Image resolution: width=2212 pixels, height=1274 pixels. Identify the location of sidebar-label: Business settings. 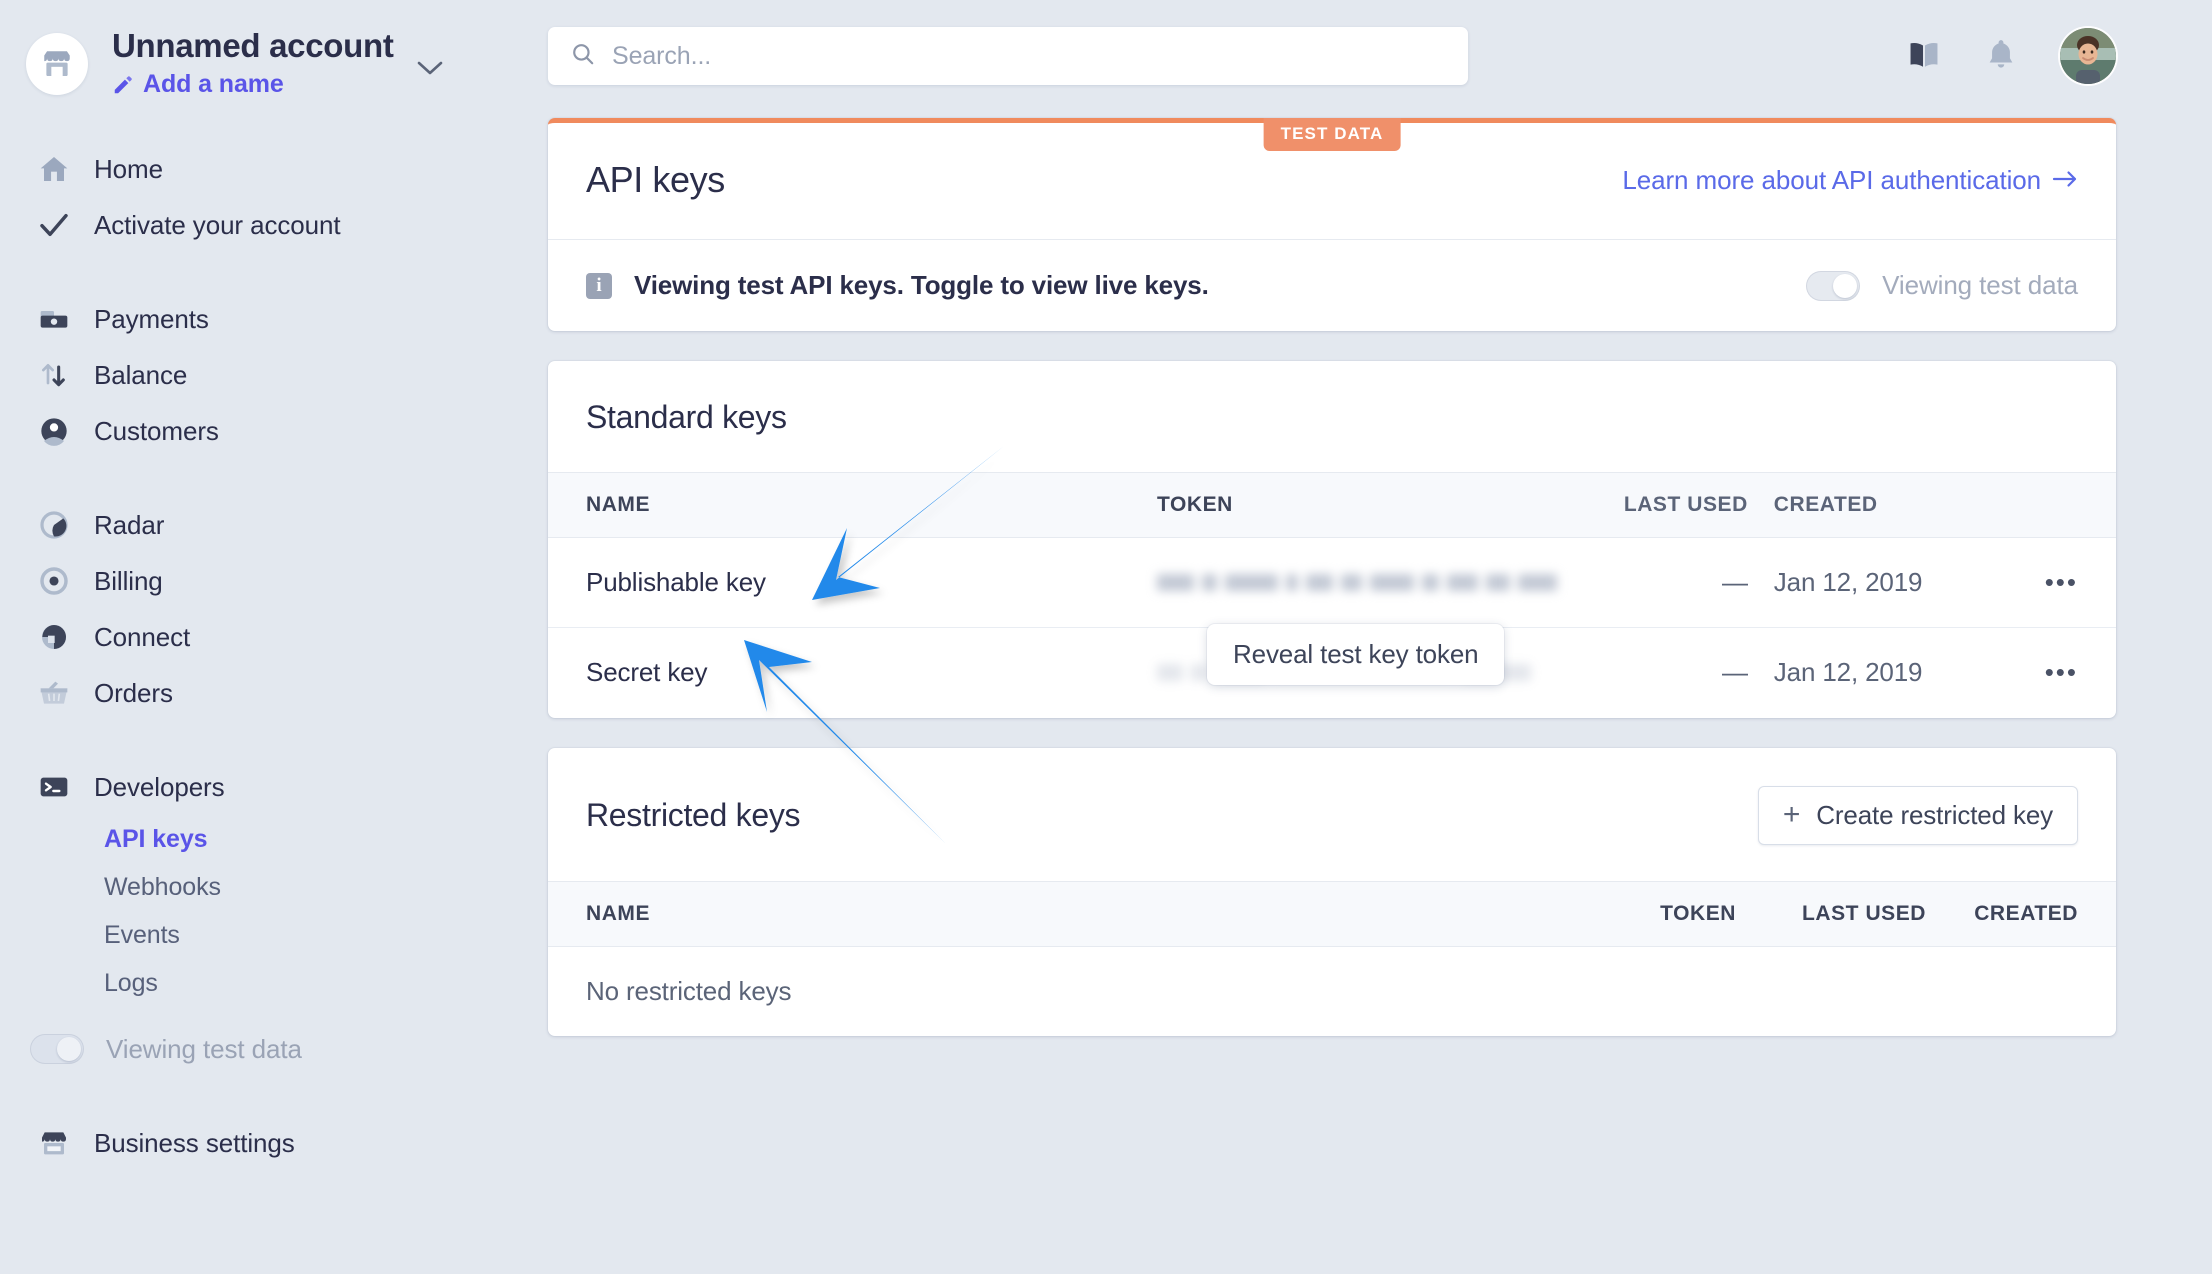
(194, 1142).